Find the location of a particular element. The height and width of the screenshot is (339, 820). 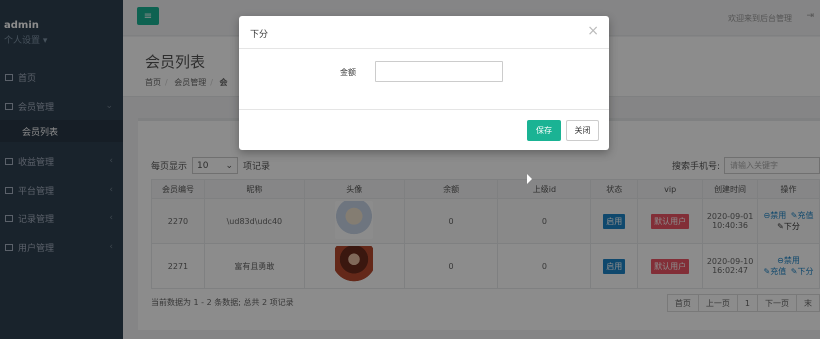

close-icon: × is located at coordinates (593, 31).